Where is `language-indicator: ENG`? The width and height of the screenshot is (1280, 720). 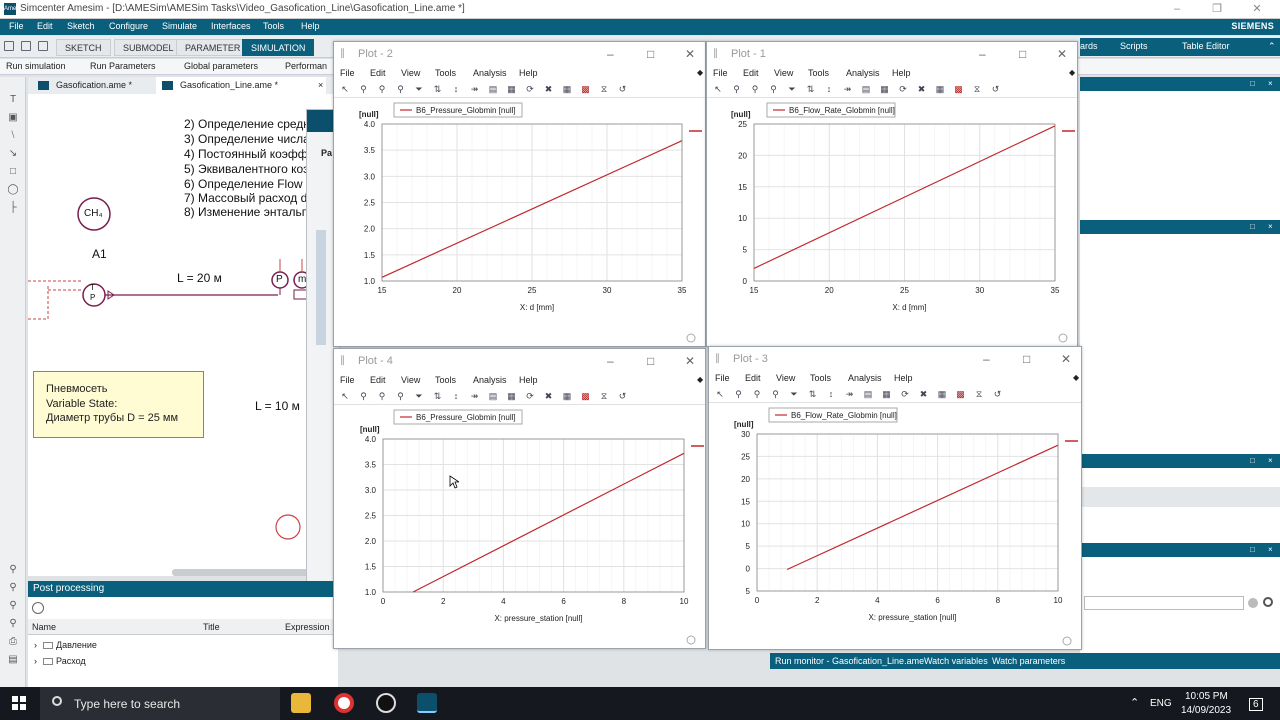
language-indicator: ENG is located at coordinates (1161, 703).